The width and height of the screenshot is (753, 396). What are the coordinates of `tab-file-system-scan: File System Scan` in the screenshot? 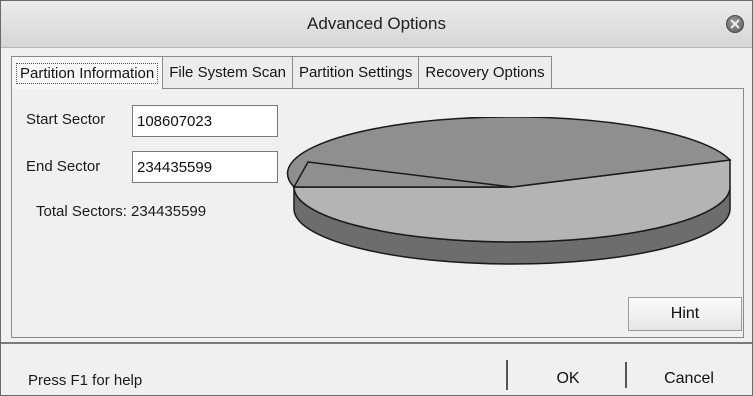 It's located at (227, 72).